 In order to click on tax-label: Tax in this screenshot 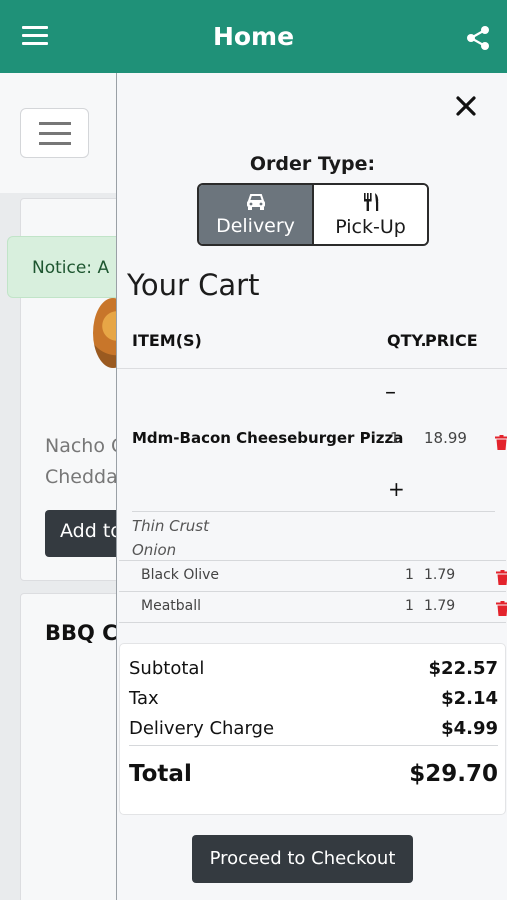, I will do `click(144, 698)`.